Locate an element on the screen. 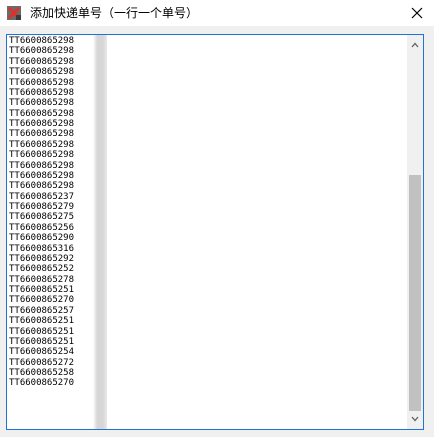  vertical-scrollbar is located at coordinates (415, 232).